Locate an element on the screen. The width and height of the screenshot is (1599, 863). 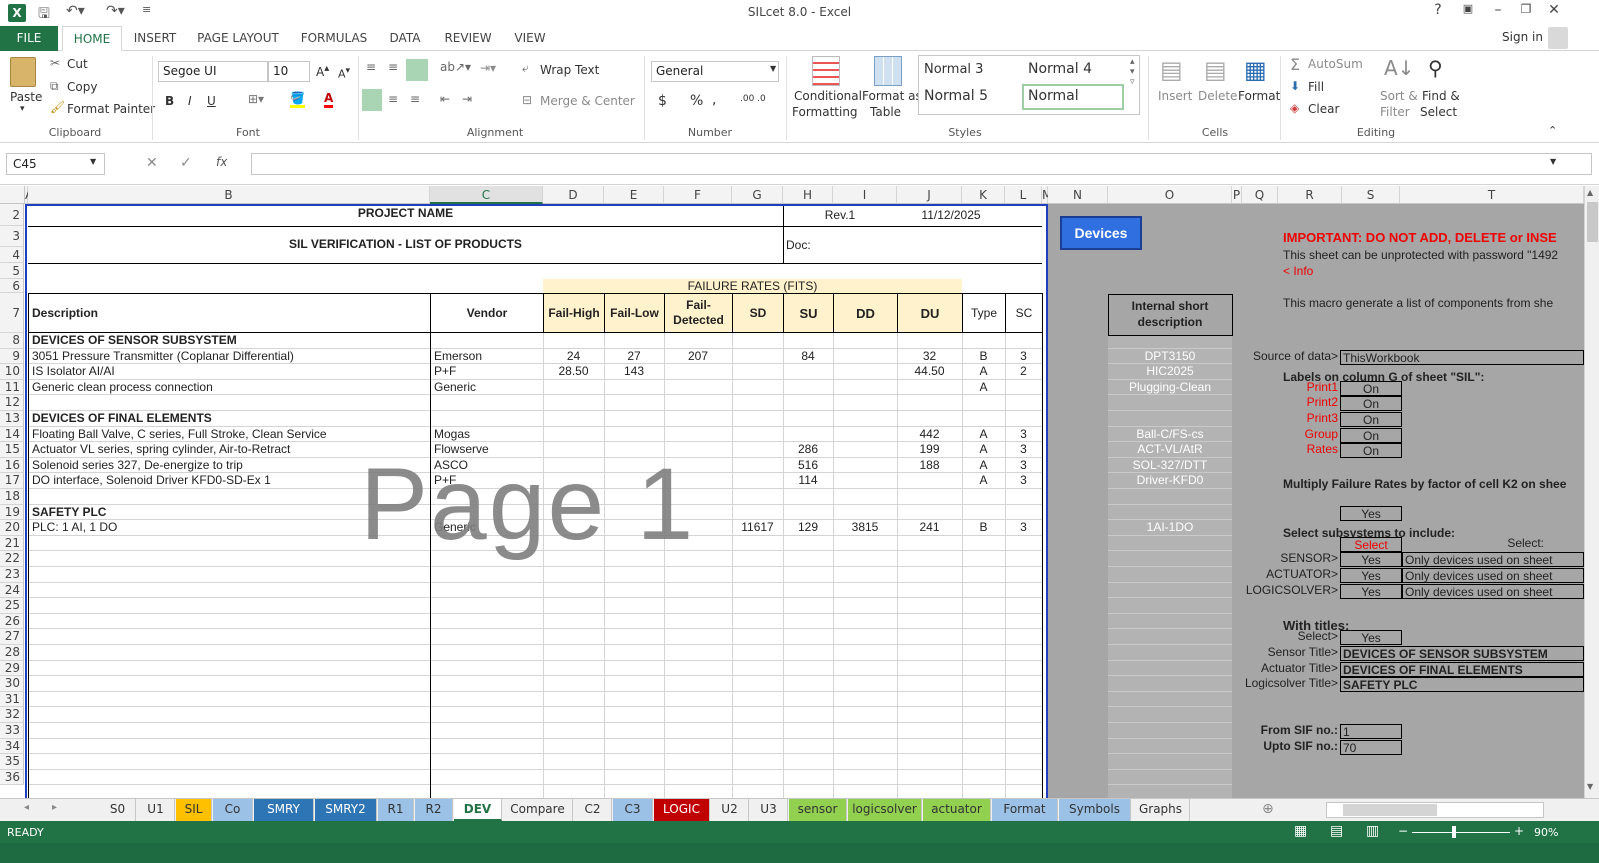
column-header-n: N is located at coordinates (1078, 195).